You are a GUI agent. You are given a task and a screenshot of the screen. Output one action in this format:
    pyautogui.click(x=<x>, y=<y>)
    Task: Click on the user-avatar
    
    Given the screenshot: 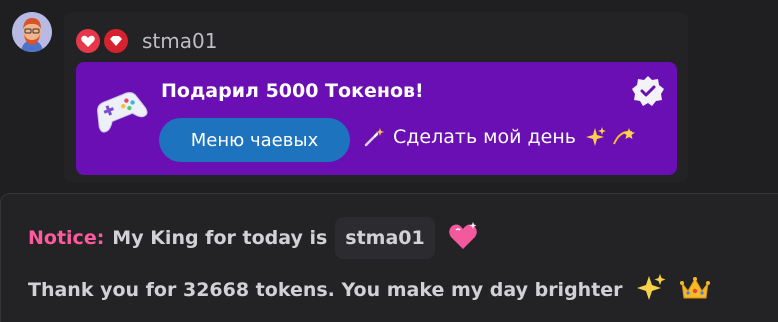 What is the action you would take?
    pyautogui.click(x=32, y=32)
    